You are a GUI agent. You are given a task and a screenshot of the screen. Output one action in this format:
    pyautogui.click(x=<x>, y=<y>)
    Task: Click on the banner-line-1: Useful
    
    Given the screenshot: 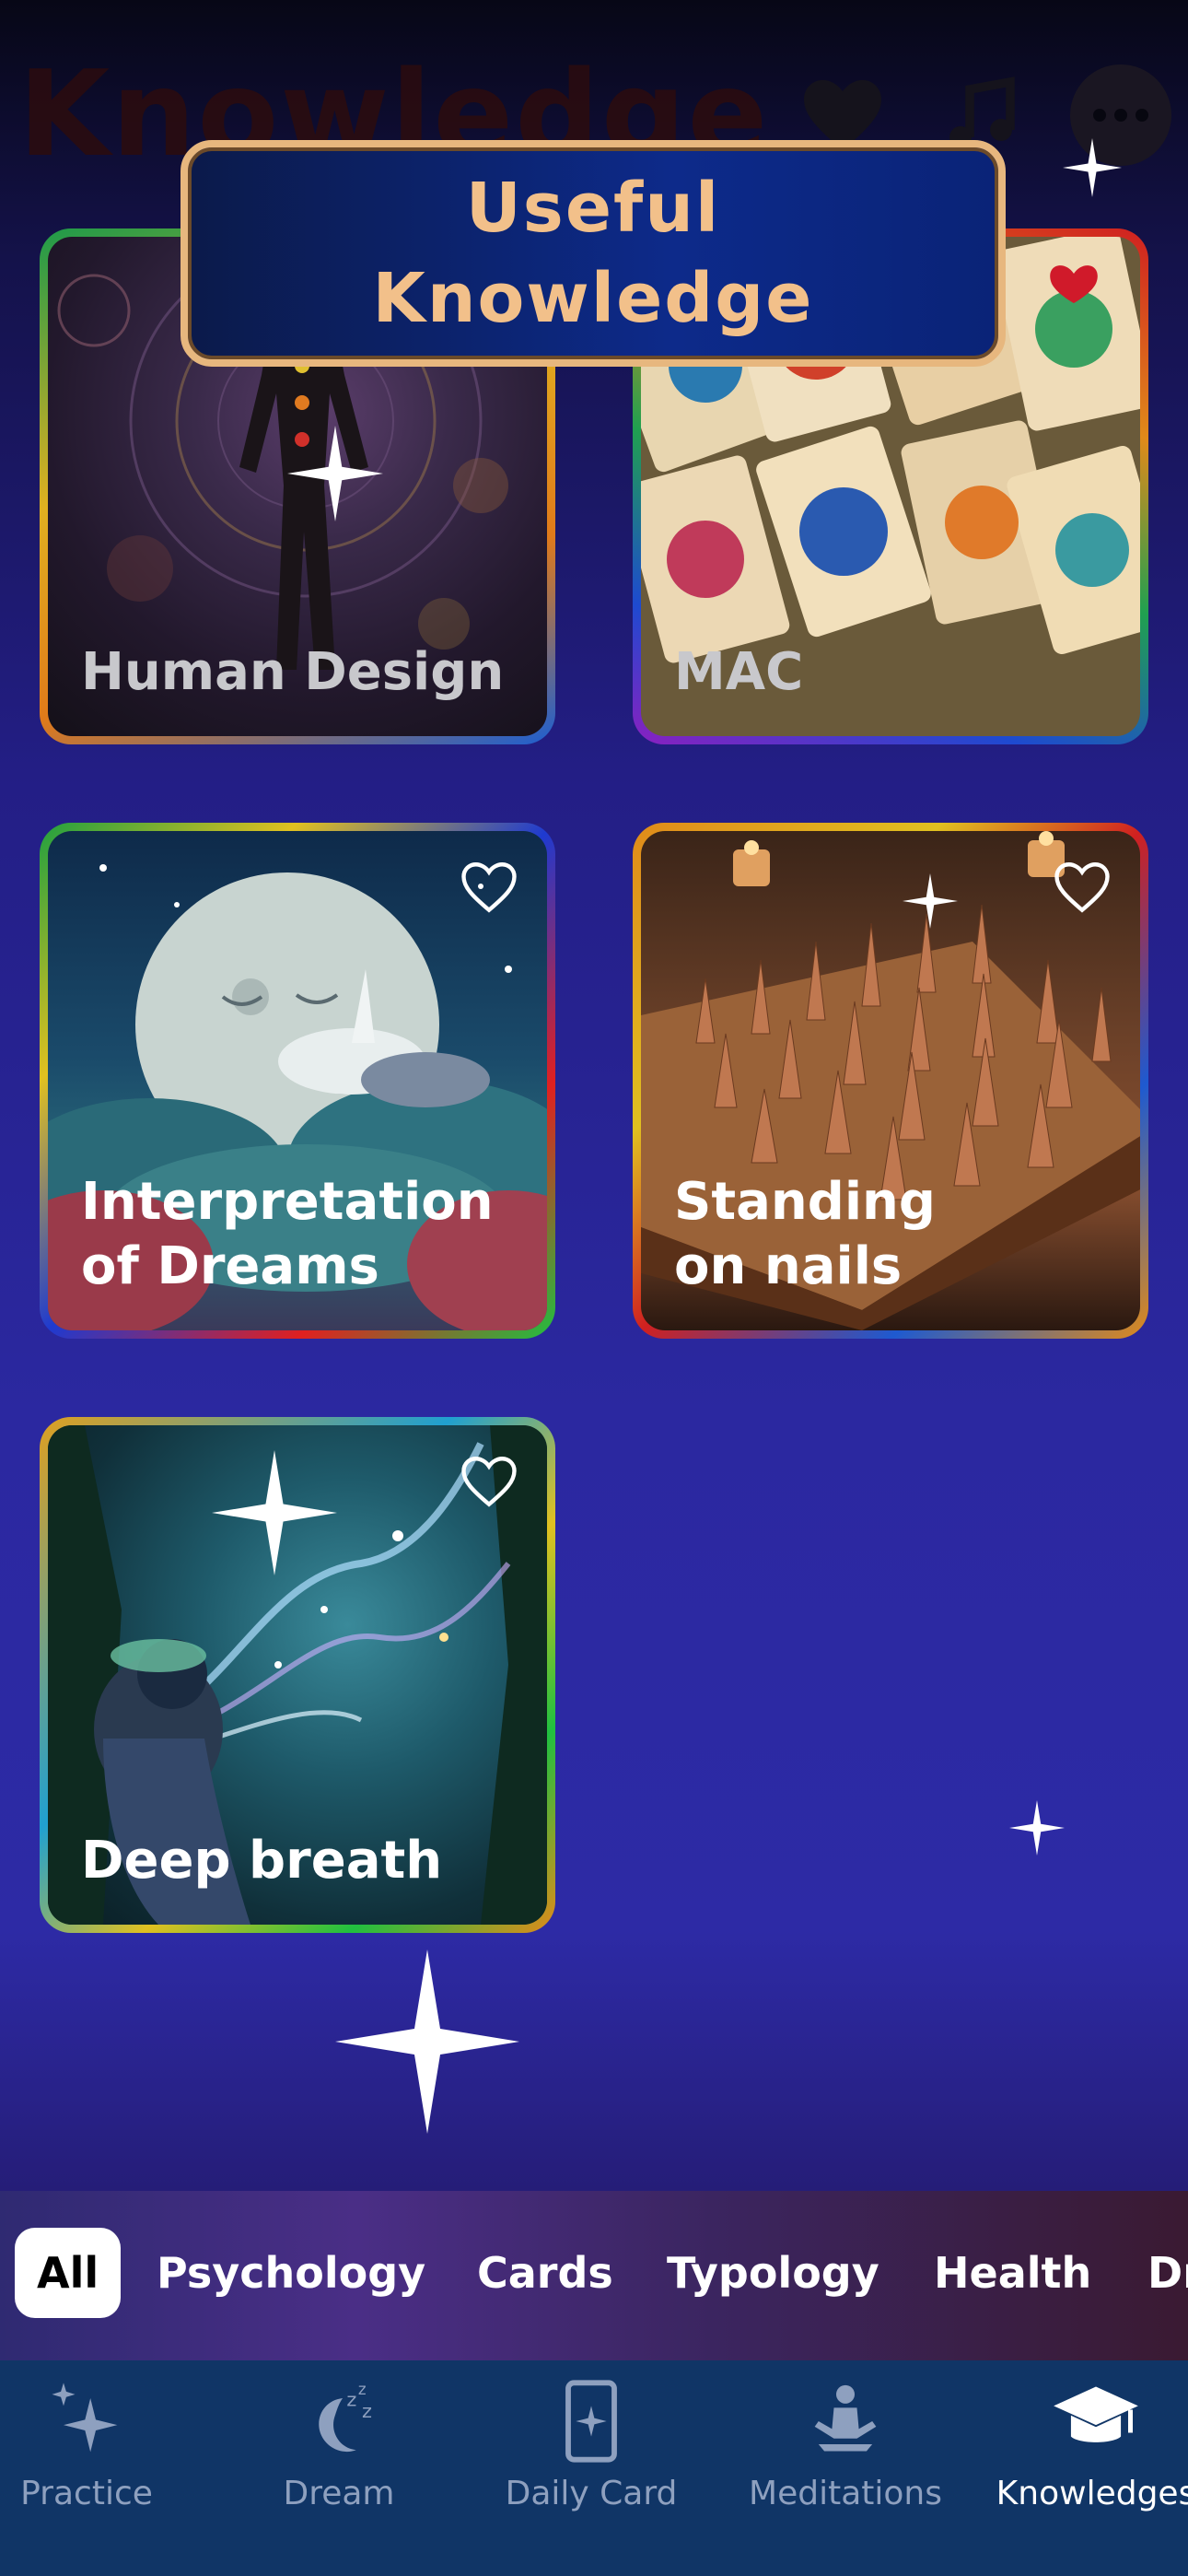 What is the action you would take?
    pyautogui.click(x=593, y=208)
    